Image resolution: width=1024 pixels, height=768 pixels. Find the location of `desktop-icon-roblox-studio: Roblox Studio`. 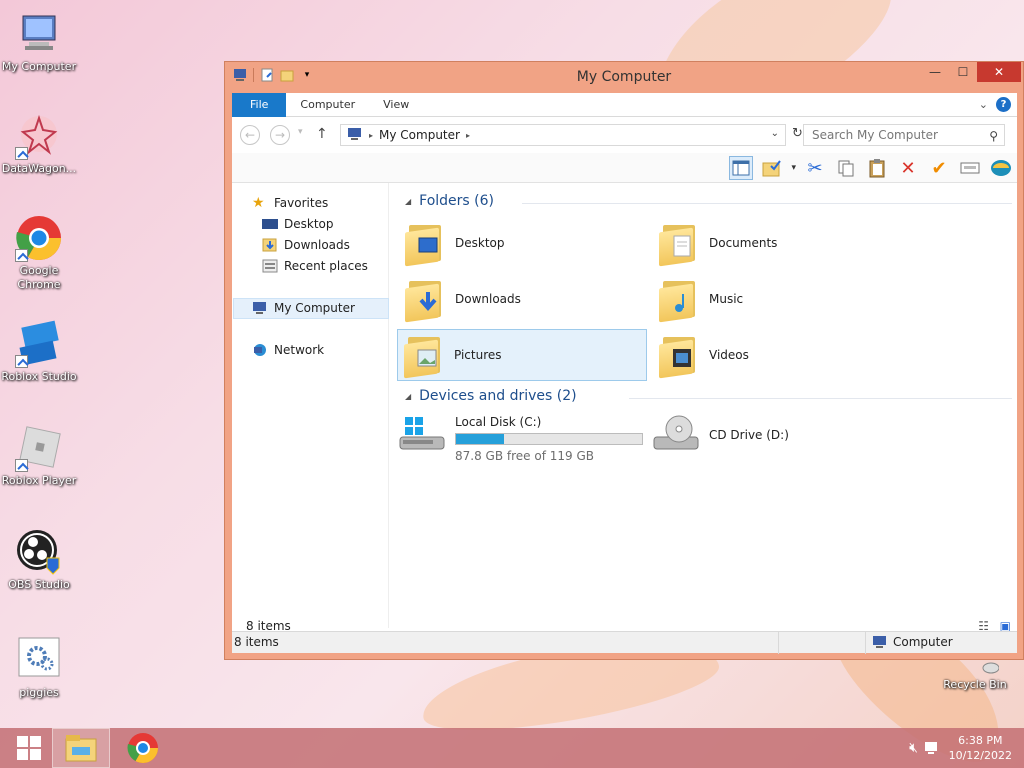

desktop-icon-roblox-studio: Roblox Studio is located at coordinates (39, 352).